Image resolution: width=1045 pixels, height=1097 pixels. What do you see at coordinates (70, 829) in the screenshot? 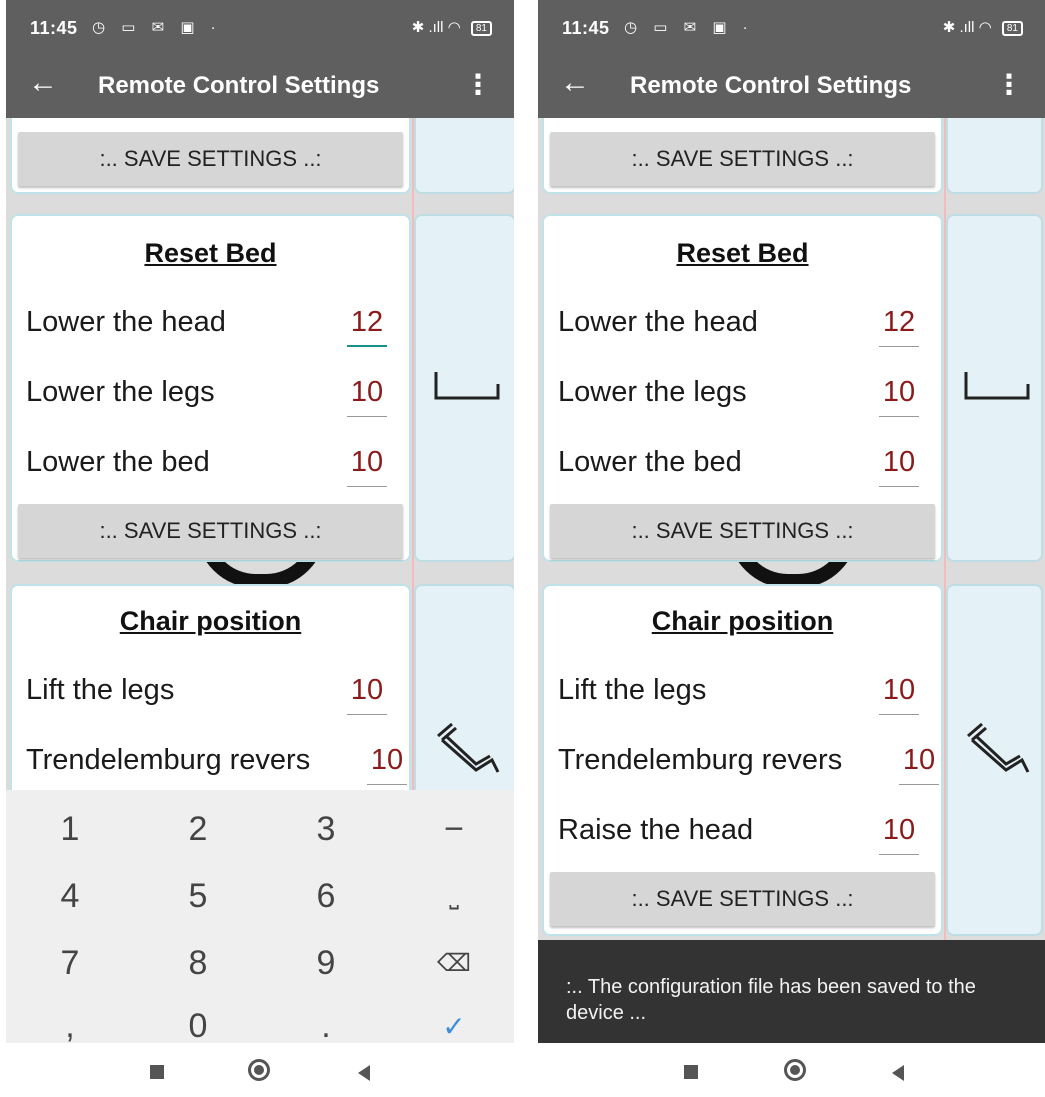
I see `key-1: 1` at bounding box center [70, 829].